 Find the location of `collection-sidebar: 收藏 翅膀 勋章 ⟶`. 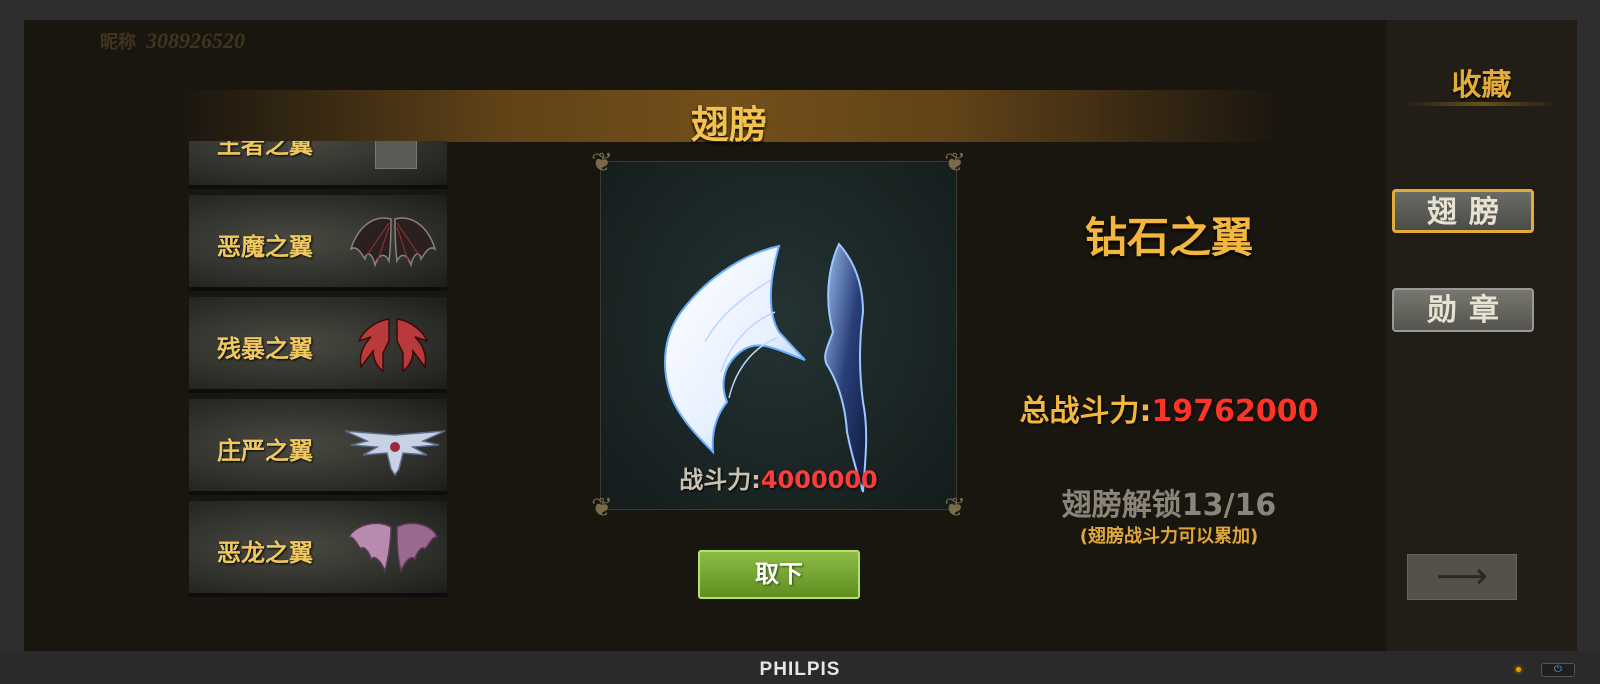

collection-sidebar: 收藏 翅膀 勋章 ⟶ is located at coordinates (1481, 335).